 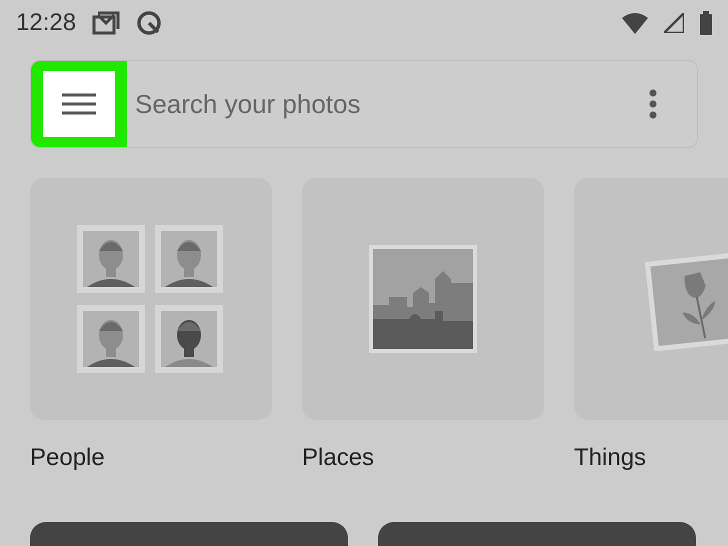 I want to click on menu-icon, so click(x=79, y=104).